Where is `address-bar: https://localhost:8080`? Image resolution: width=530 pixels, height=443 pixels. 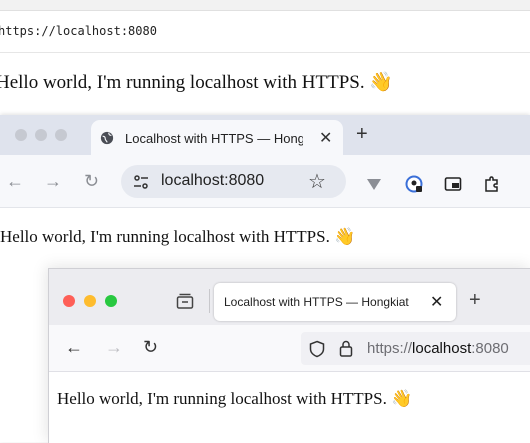 address-bar: https://localhost:8080 is located at coordinates (415, 348).